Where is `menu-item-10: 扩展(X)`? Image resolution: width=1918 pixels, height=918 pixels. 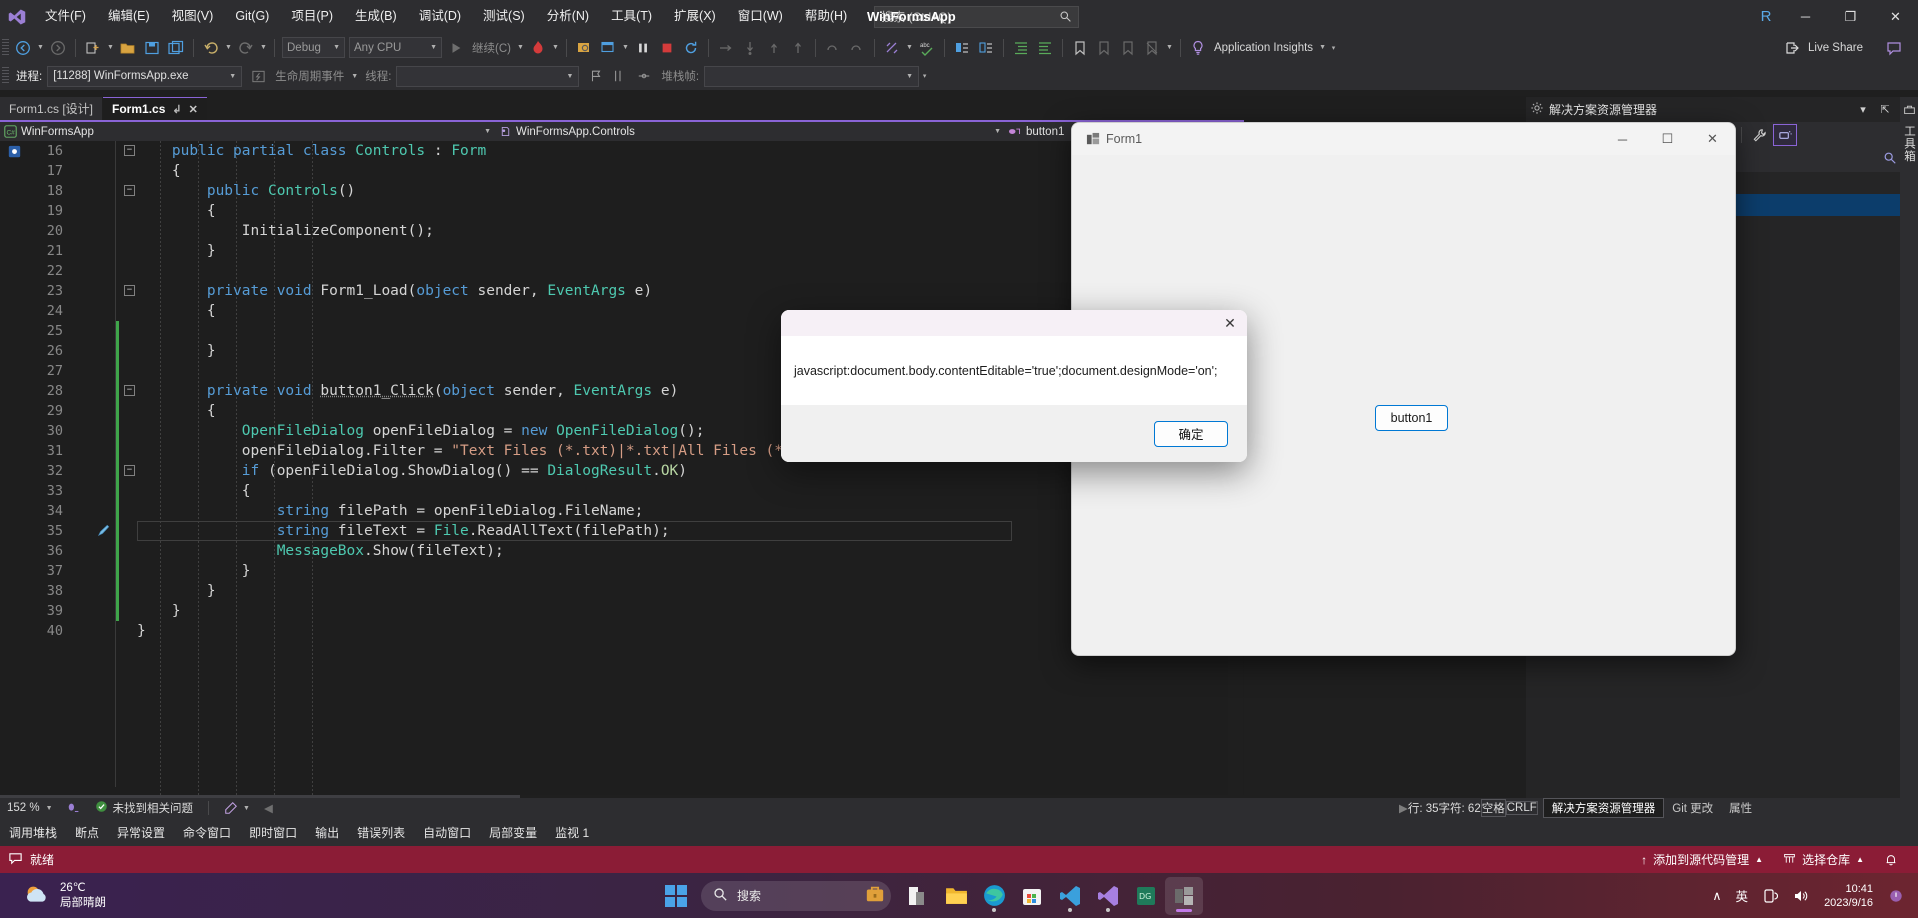
menu-item-10: 扩展(X) is located at coordinates (695, 16).